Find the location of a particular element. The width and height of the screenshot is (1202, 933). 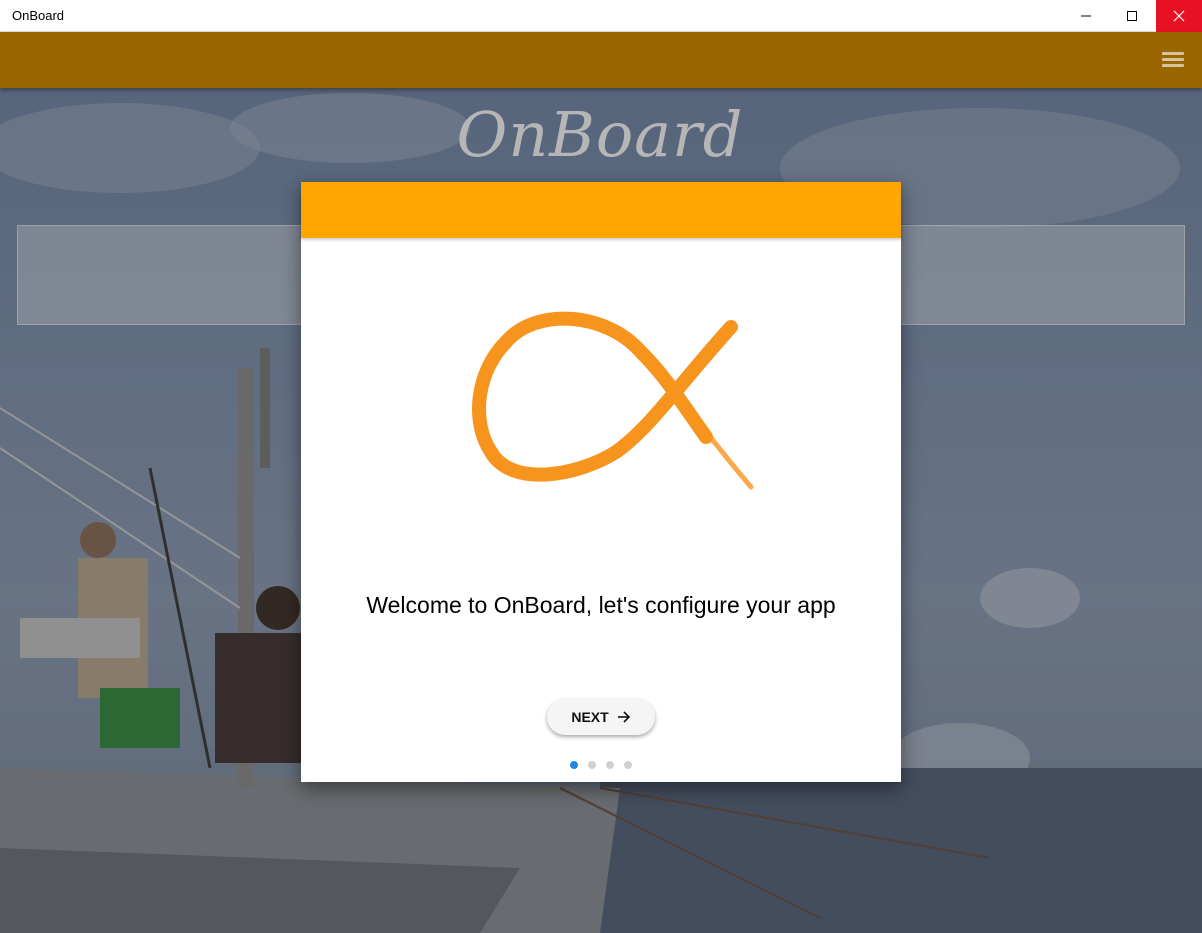

minimize-button is located at coordinates (1086, 16).